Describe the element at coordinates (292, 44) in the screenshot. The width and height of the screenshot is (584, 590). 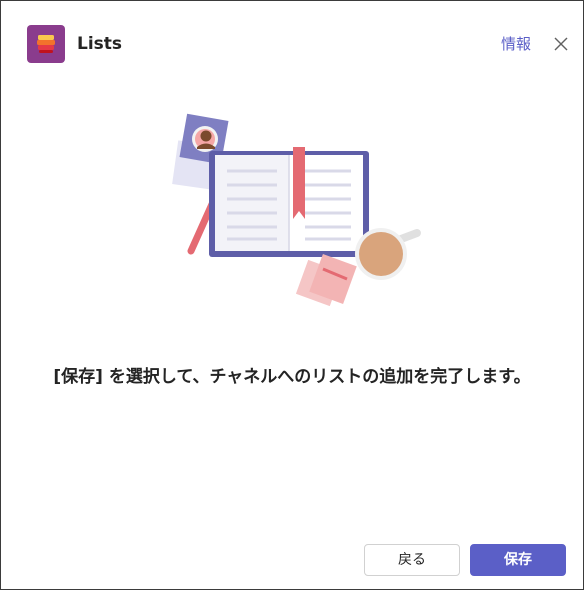
I see `dialog-header: Lists 情報` at that location.